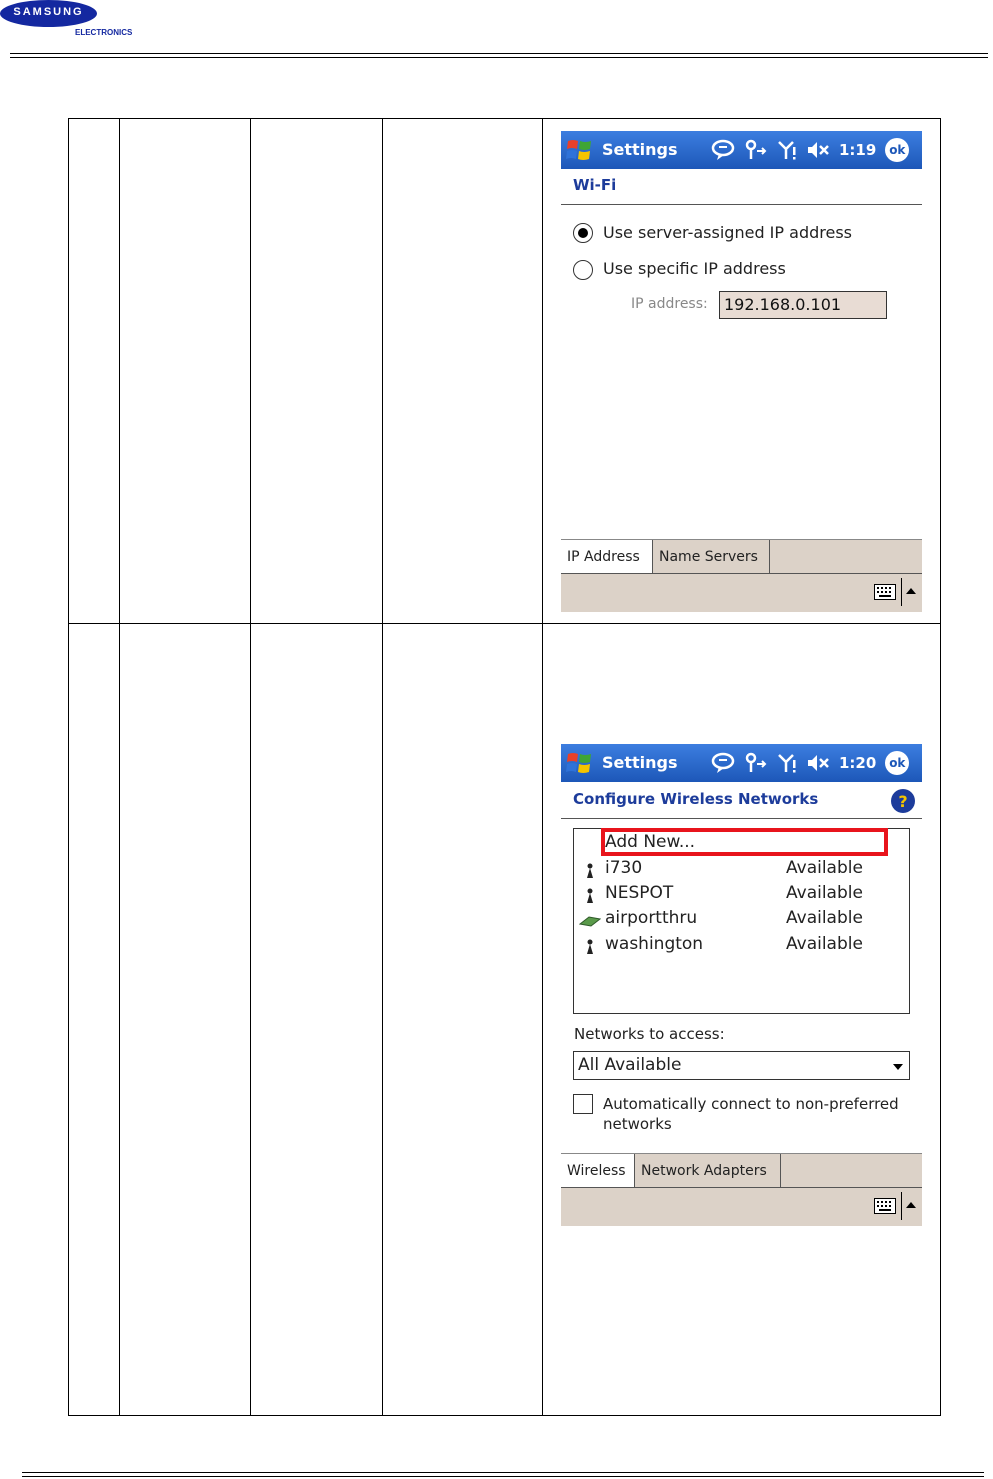 Image resolution: width=993 pixels, height=1479 pixels. Describe the element at coordinates (595, 185) in the screenshot. I see `screen-subtitle: Wi-Fi` at that location.